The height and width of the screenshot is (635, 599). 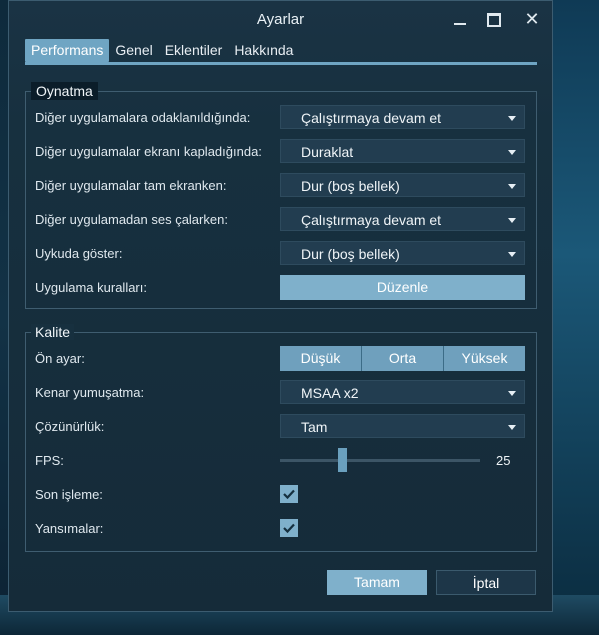 I want to click on preset-medium-button: Orta, so click(x=402, y=358).